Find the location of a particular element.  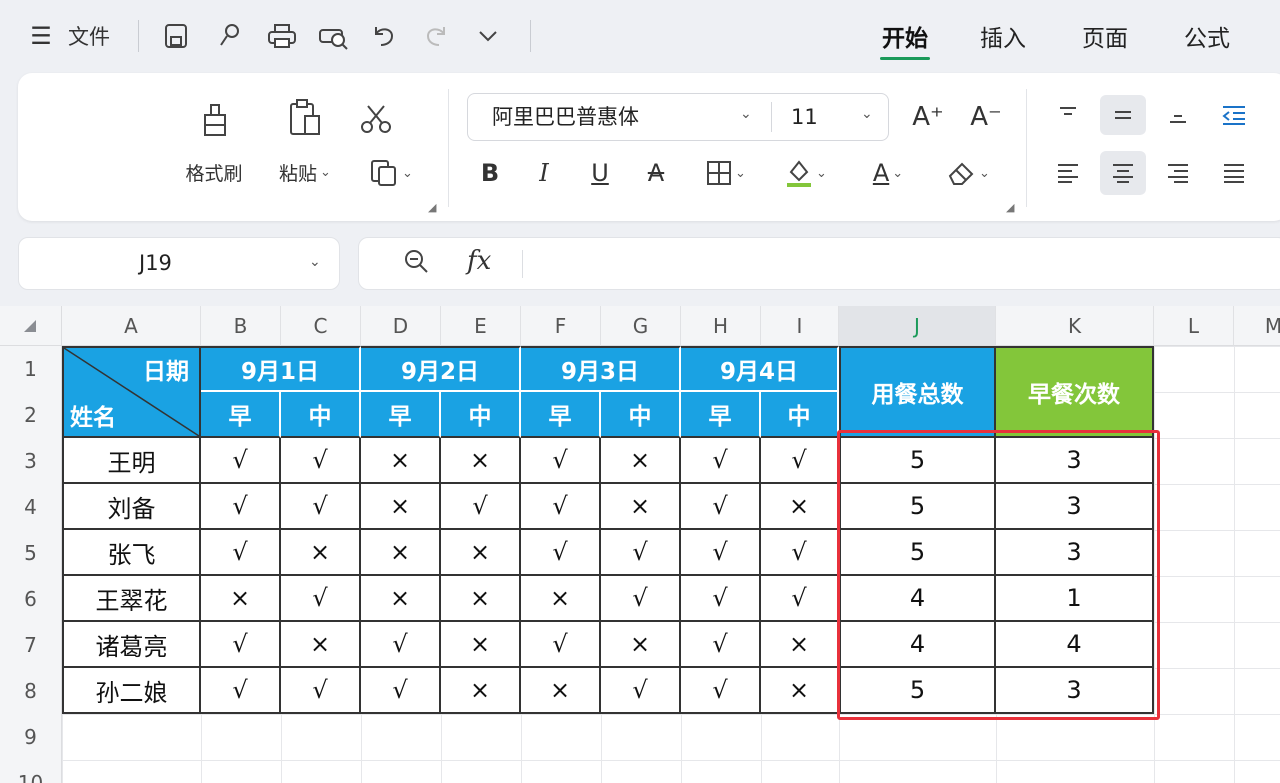

column-header-f: F is located at coordinates (561, 326).